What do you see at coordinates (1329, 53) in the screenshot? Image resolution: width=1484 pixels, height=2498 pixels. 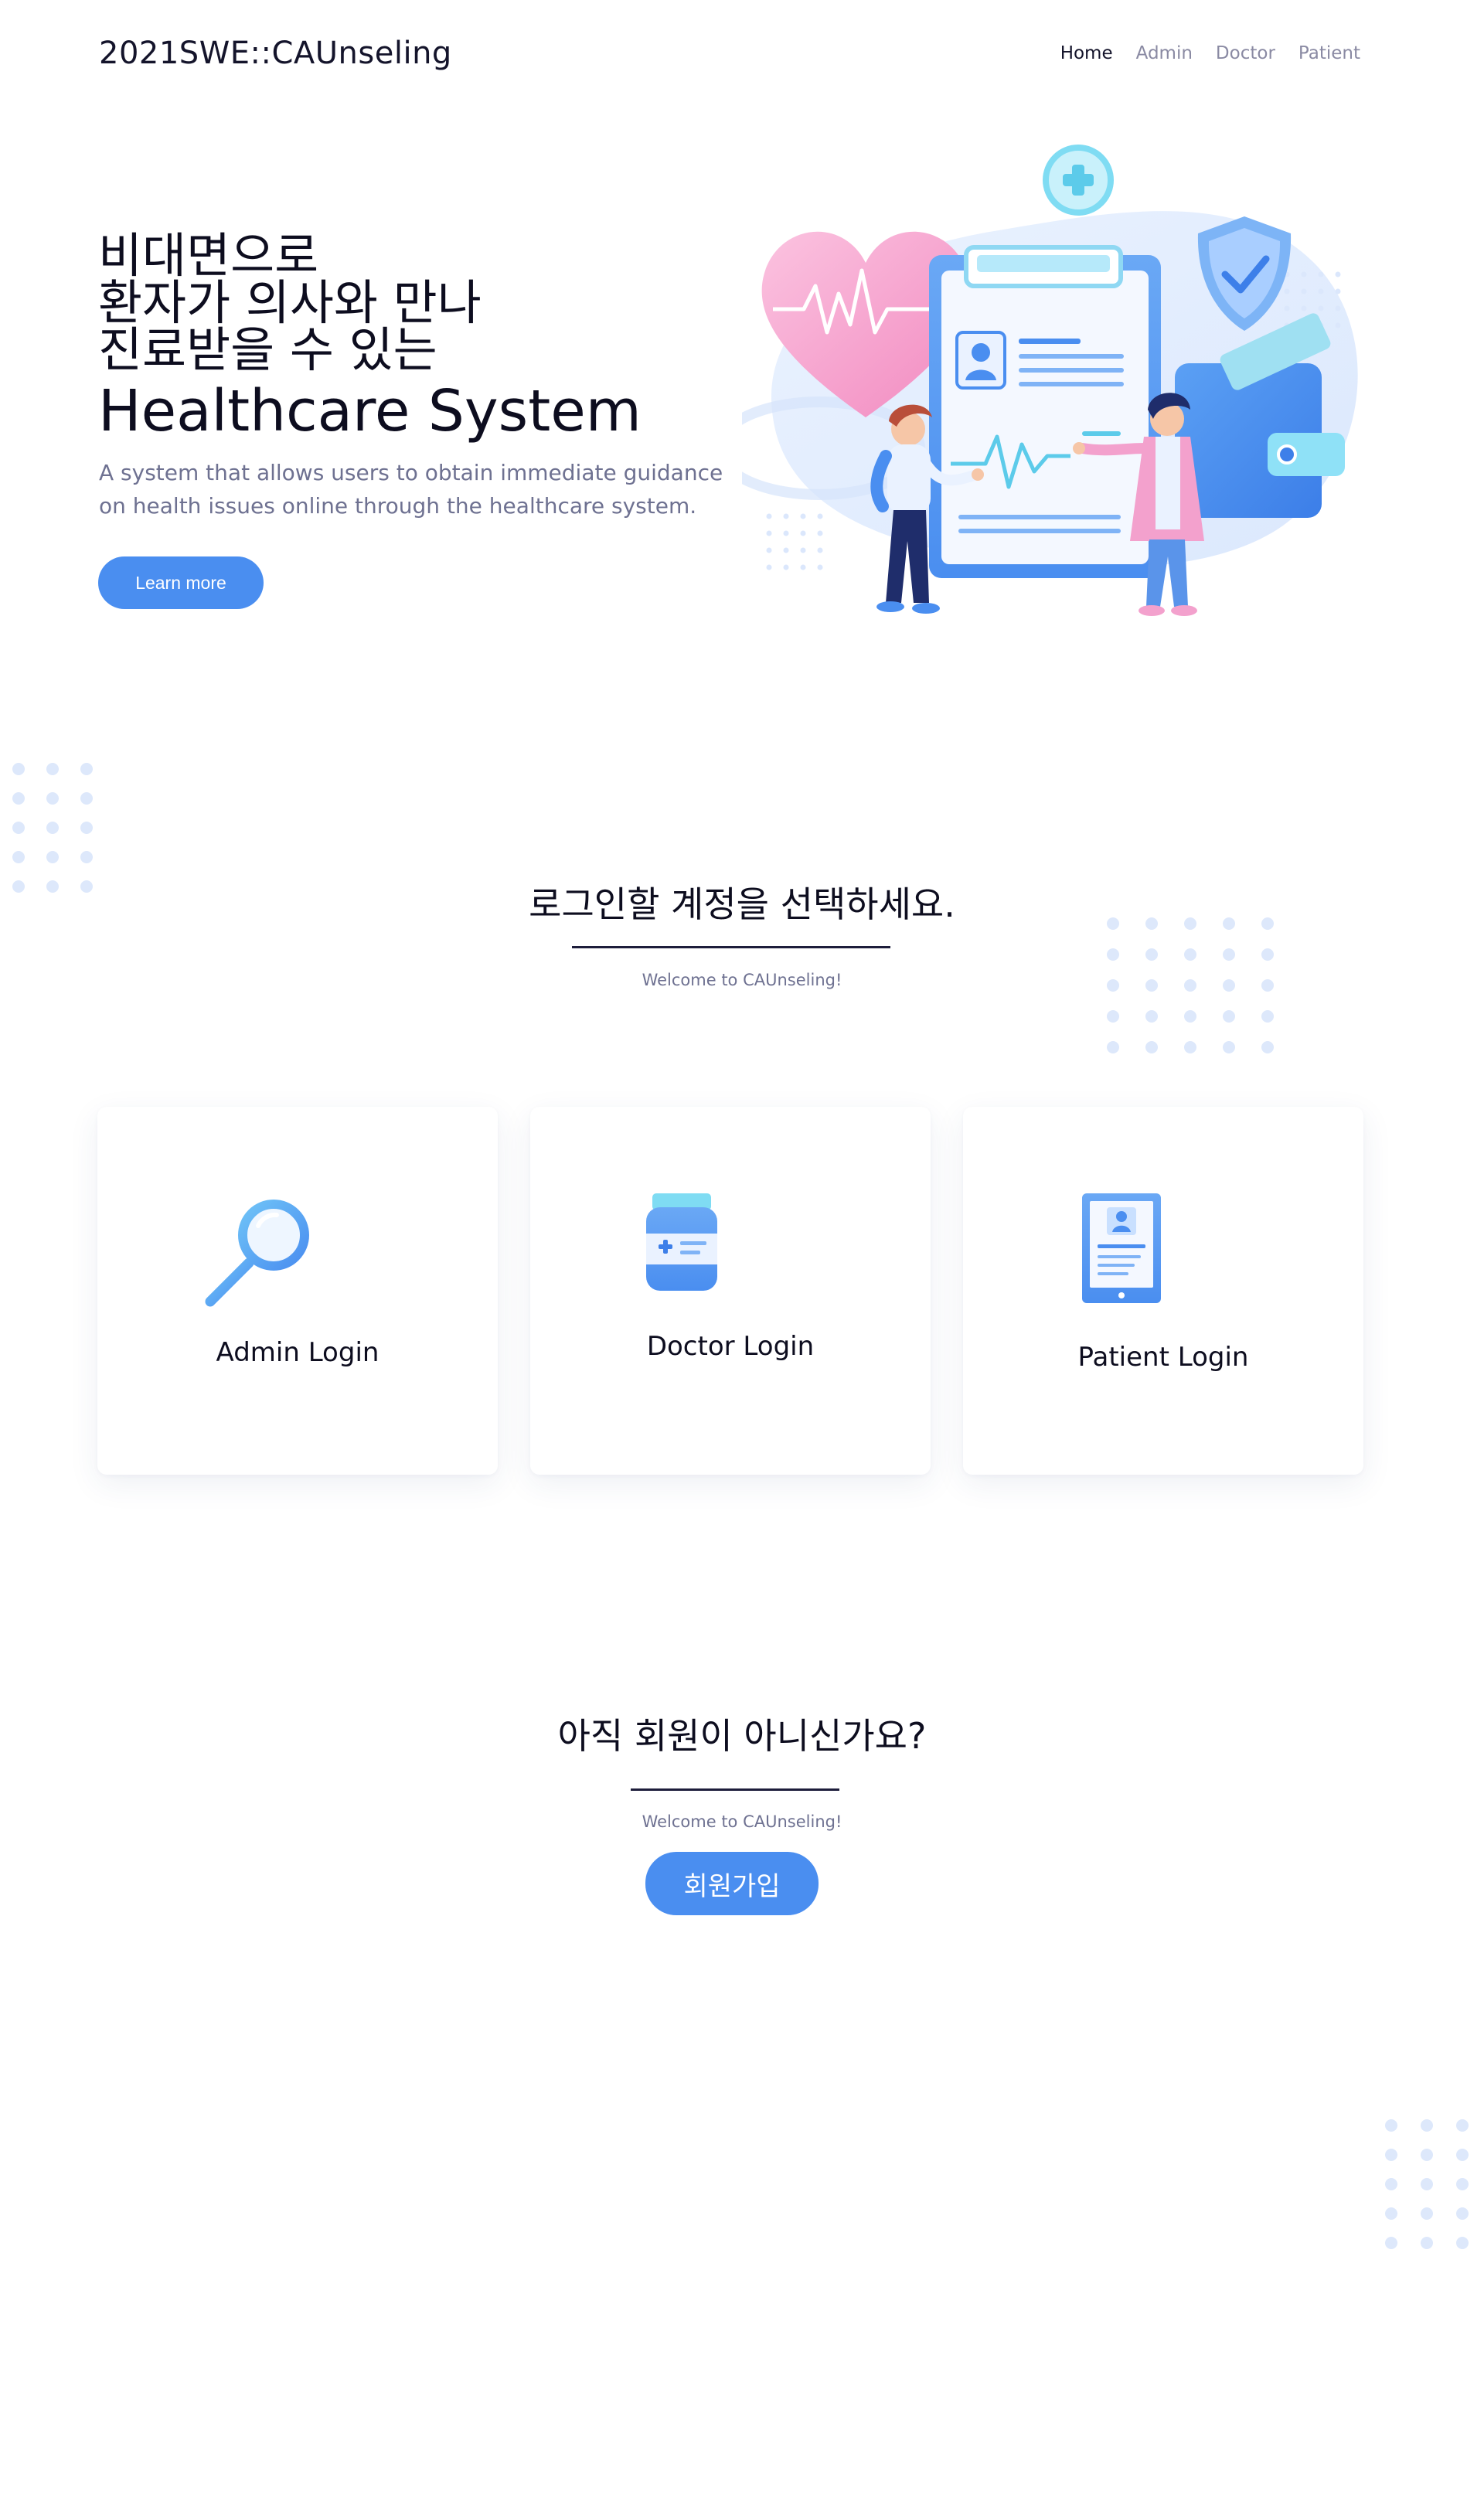 I see `nav-patient-link: Patient` at bounding box center [1329, 53].